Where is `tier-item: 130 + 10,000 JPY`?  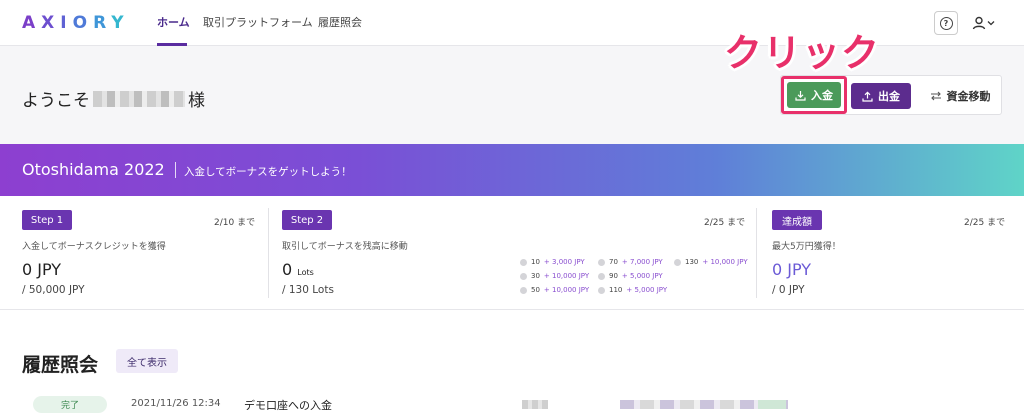 tier-item: 130 + 10,000 JPY is located at coordinates (711, 262).